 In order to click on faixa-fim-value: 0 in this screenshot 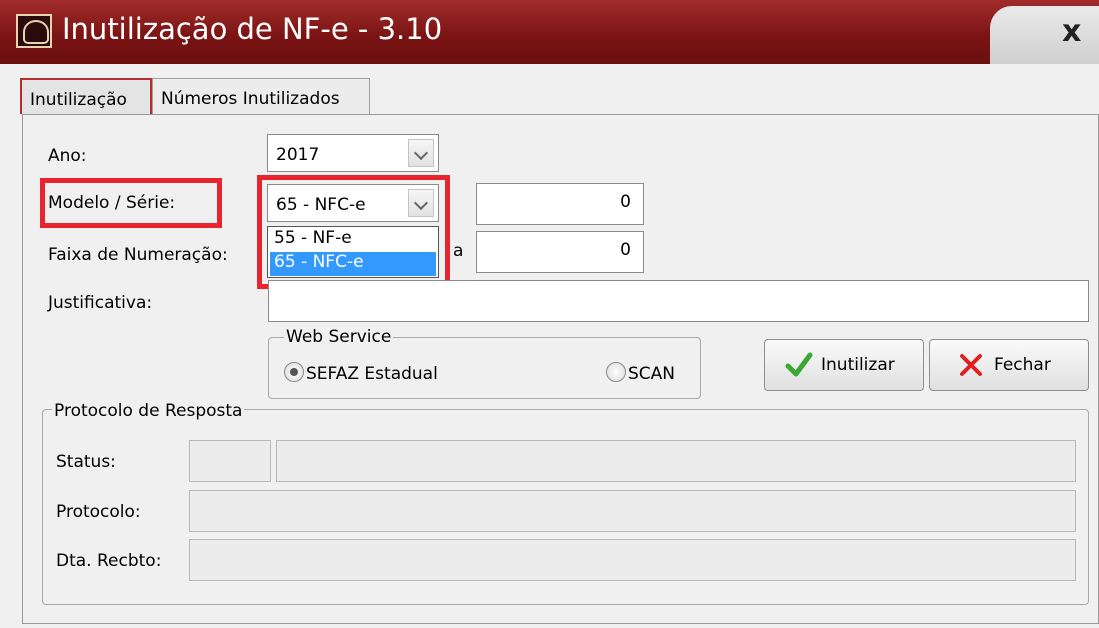, I will do `click(625, 250)`.